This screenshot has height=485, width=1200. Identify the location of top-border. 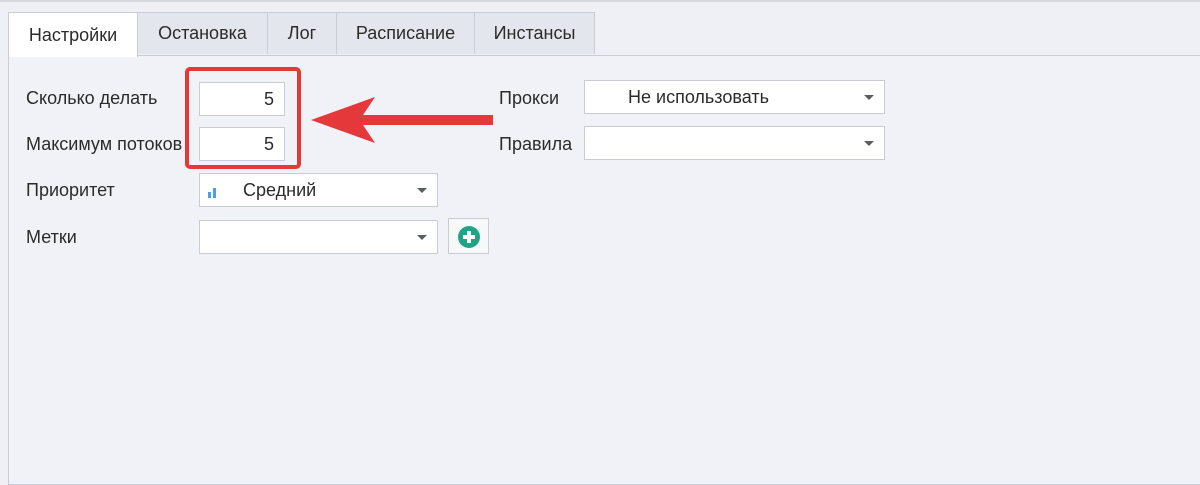
(600, 1).